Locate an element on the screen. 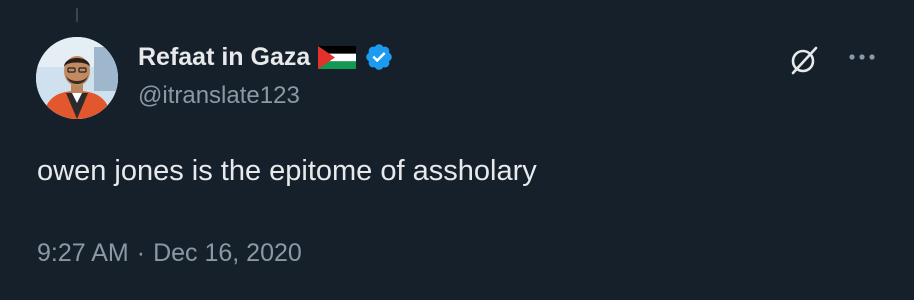  author-handle: @itranslate123 is located at coordinates (219, 96).